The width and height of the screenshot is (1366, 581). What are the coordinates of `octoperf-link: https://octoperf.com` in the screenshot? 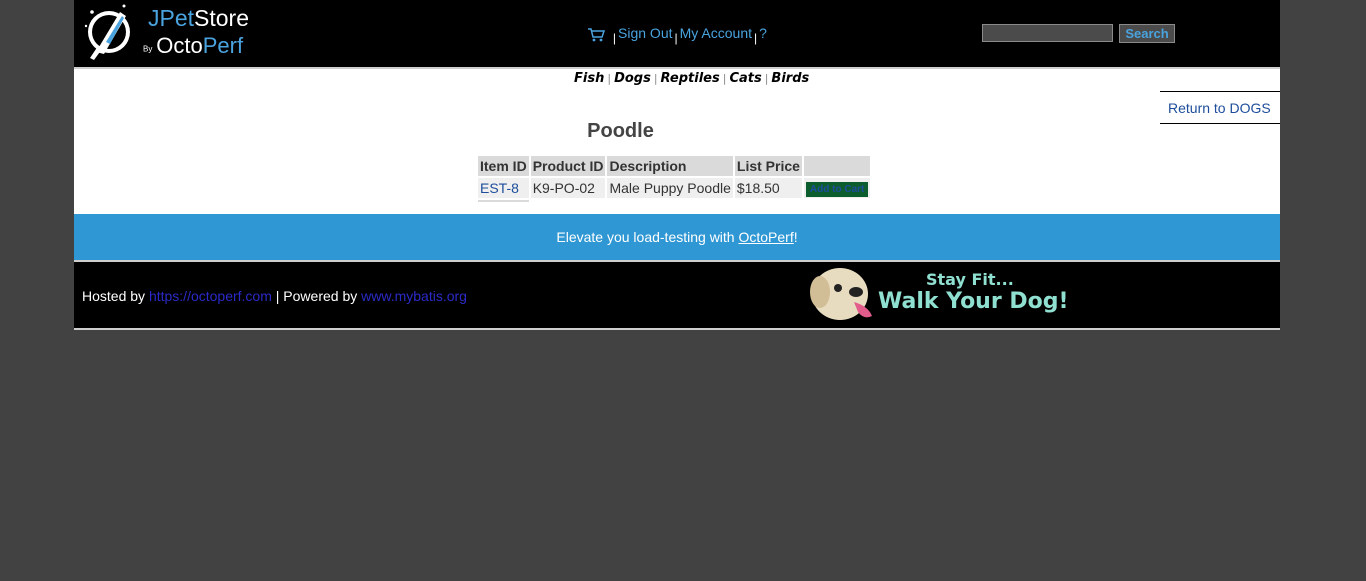 It's located at (210, 296).